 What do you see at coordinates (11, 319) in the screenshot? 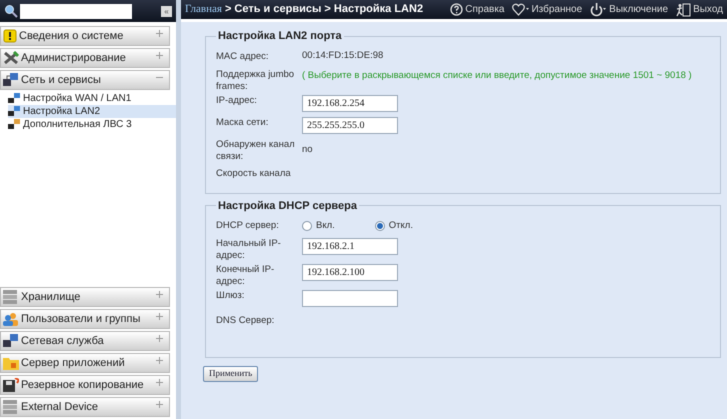
I see `users-icon` at bounding box center [11, 319].